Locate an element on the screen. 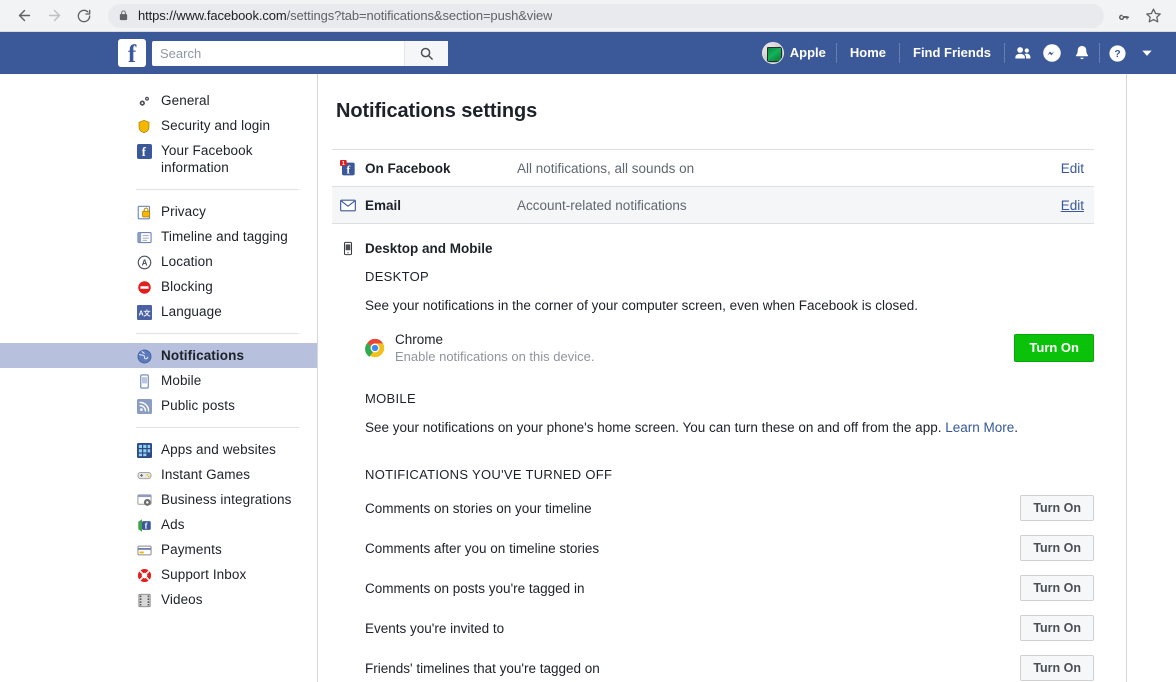 Image resolution: width=1176 pixels, height=682 pixels. sidebar-item-mobile: Mobile is located at coordinates (158, 380).